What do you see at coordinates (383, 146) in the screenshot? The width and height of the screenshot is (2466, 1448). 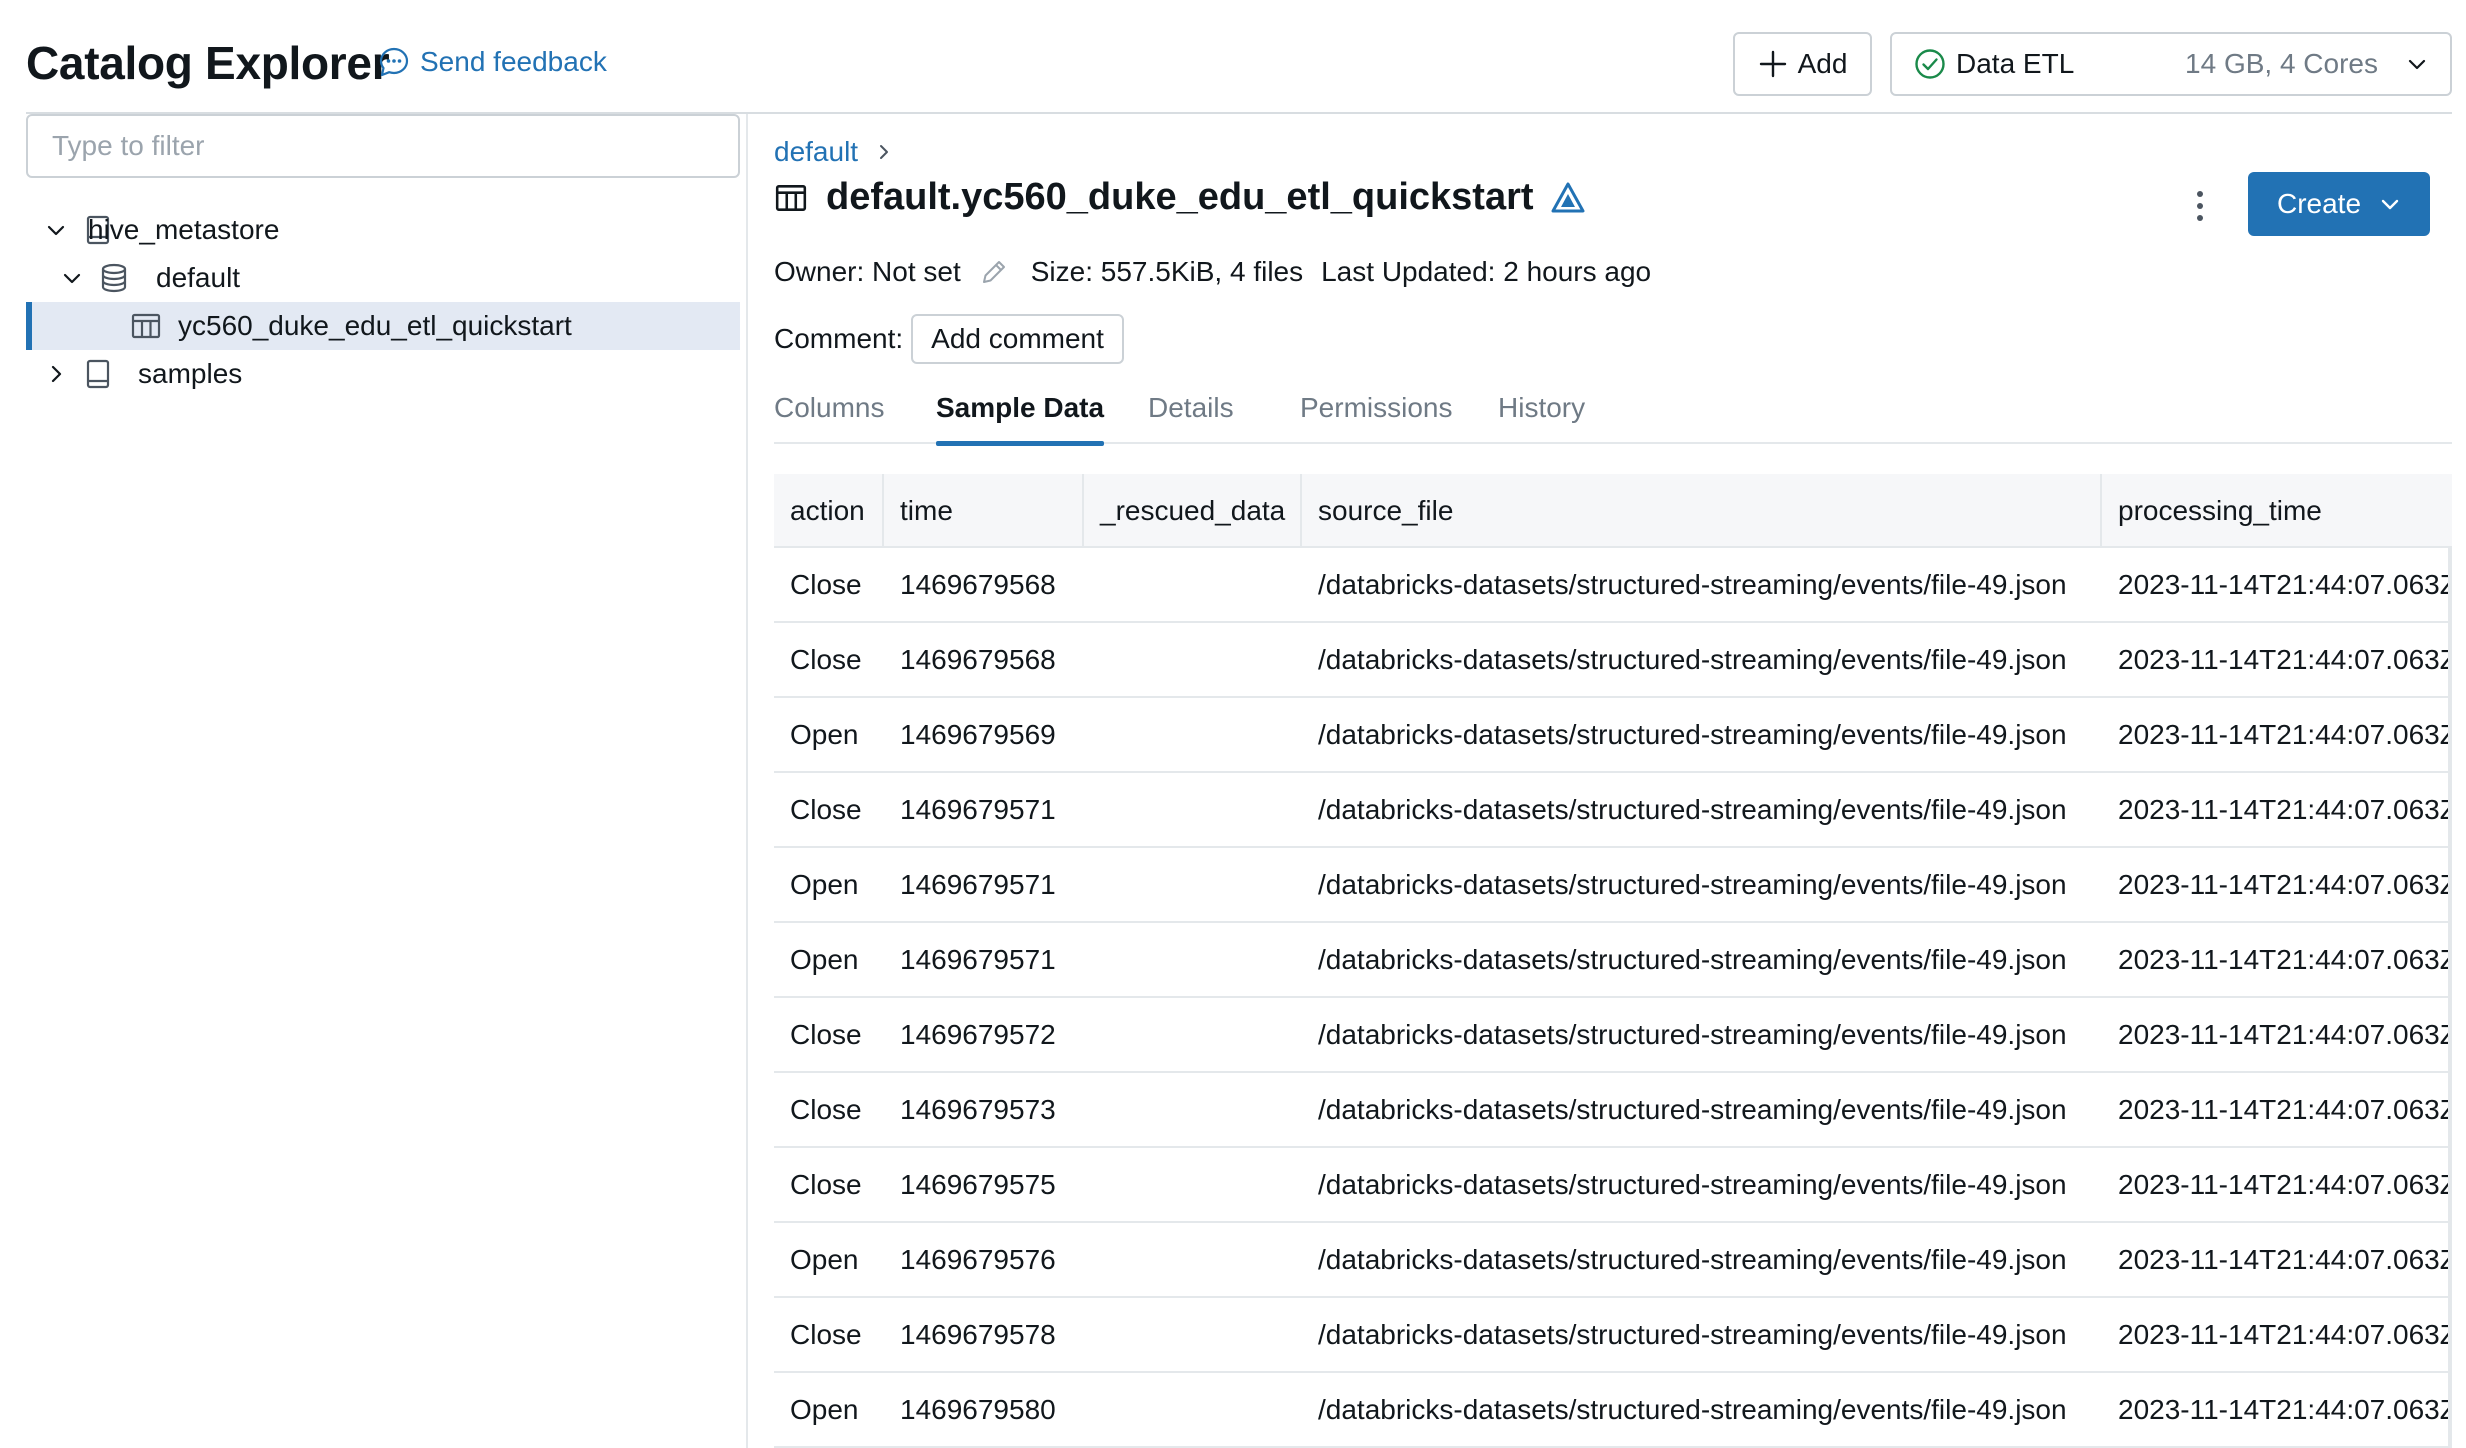 I see `filter-input` at bounding box center [383, 146].